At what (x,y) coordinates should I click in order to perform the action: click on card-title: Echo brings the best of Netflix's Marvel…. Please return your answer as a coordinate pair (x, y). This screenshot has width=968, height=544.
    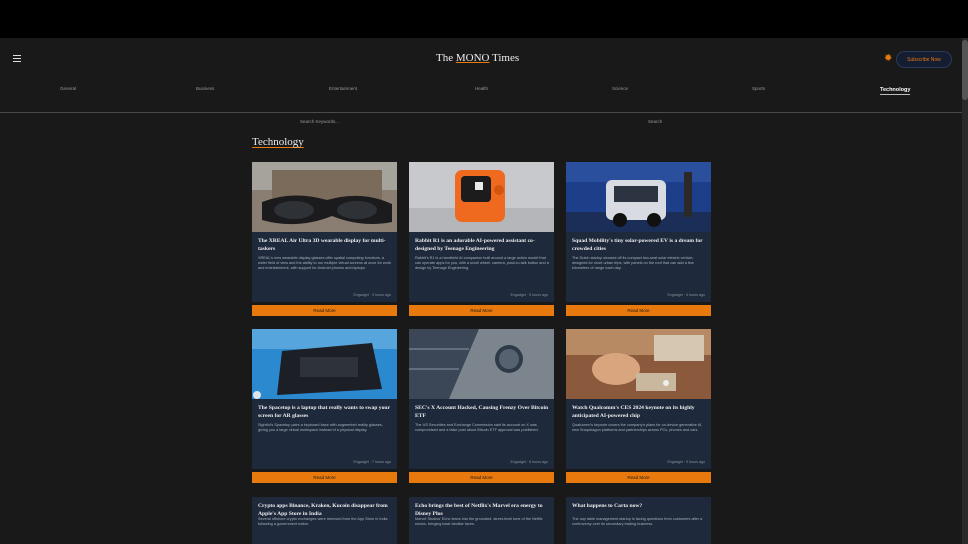
    Looking at the image, I should click on (482, 510).